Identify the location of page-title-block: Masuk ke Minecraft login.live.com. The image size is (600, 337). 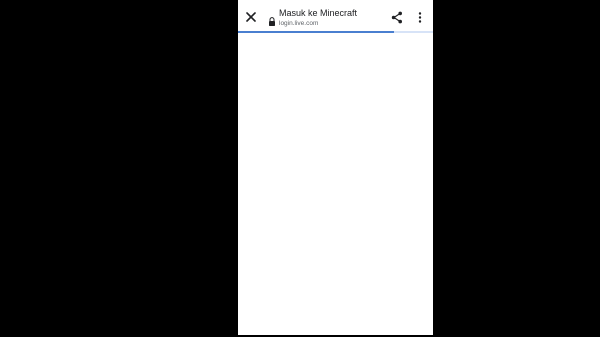
(339, 18).